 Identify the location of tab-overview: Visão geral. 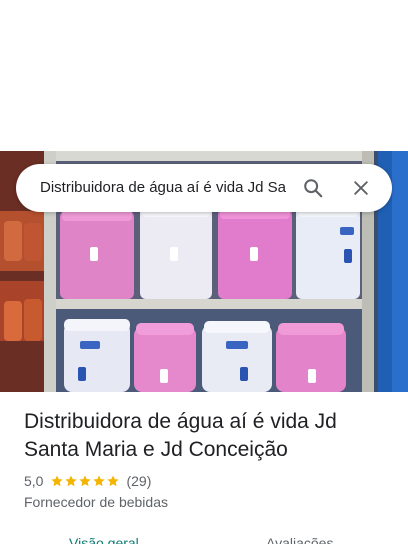
(104, 536).